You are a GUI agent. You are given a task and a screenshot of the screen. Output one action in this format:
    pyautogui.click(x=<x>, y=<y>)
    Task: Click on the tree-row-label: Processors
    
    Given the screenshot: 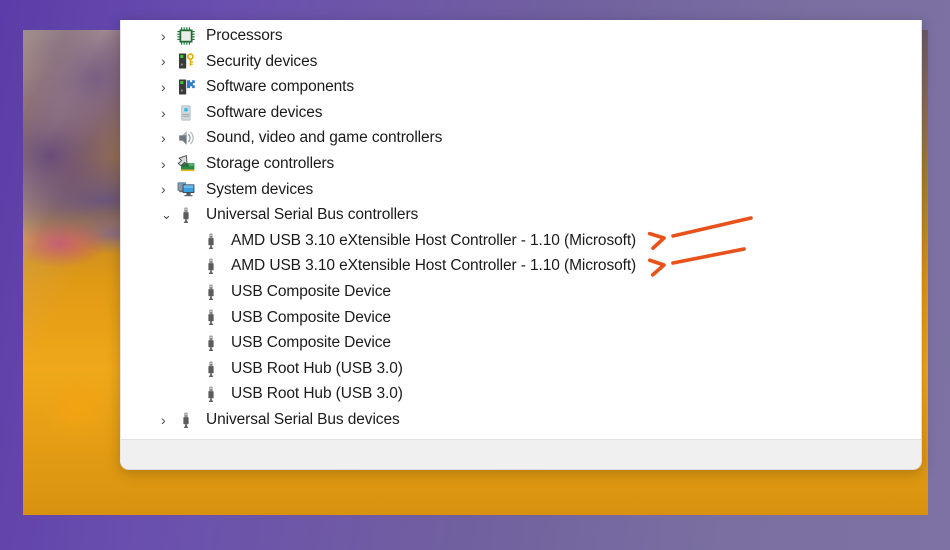 What is the action you would take?
    pyautogui.click(x=244, y=36)
    